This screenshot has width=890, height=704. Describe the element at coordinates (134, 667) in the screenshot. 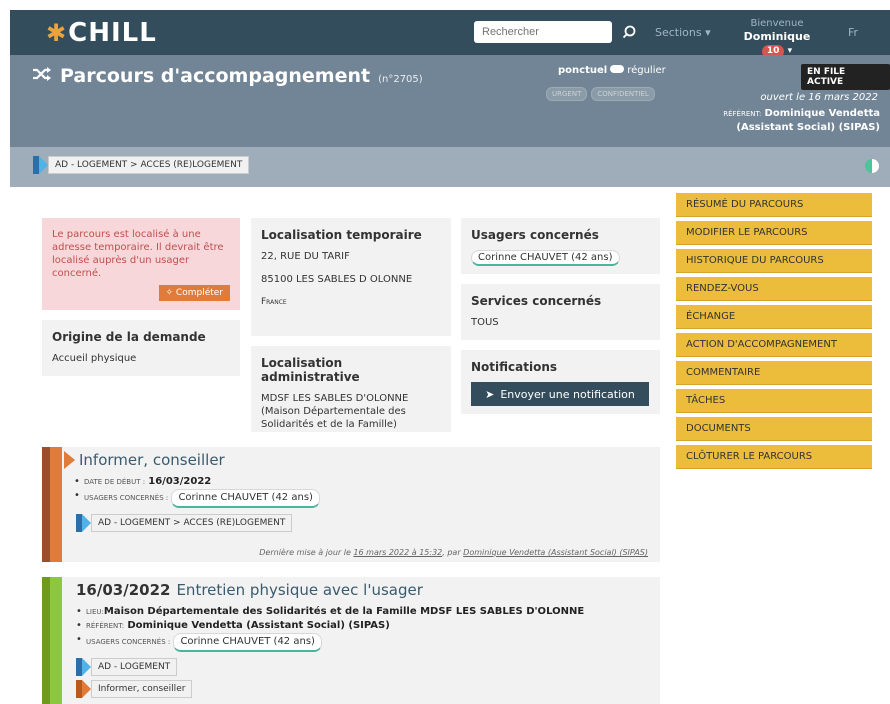

I see `activity-issue-label: AD - LOGEMENT` at that location.